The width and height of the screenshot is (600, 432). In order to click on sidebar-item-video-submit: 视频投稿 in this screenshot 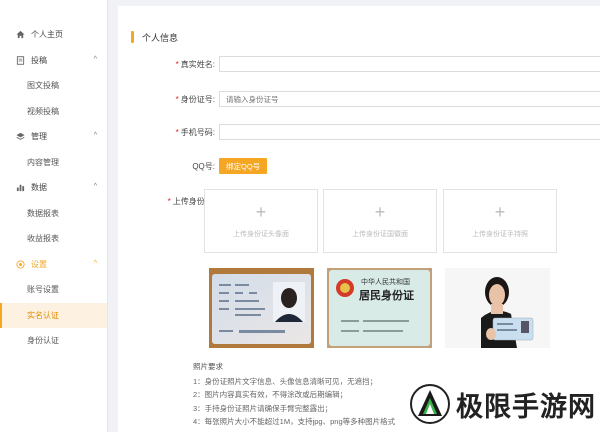, I will do `click(53, 112)`.